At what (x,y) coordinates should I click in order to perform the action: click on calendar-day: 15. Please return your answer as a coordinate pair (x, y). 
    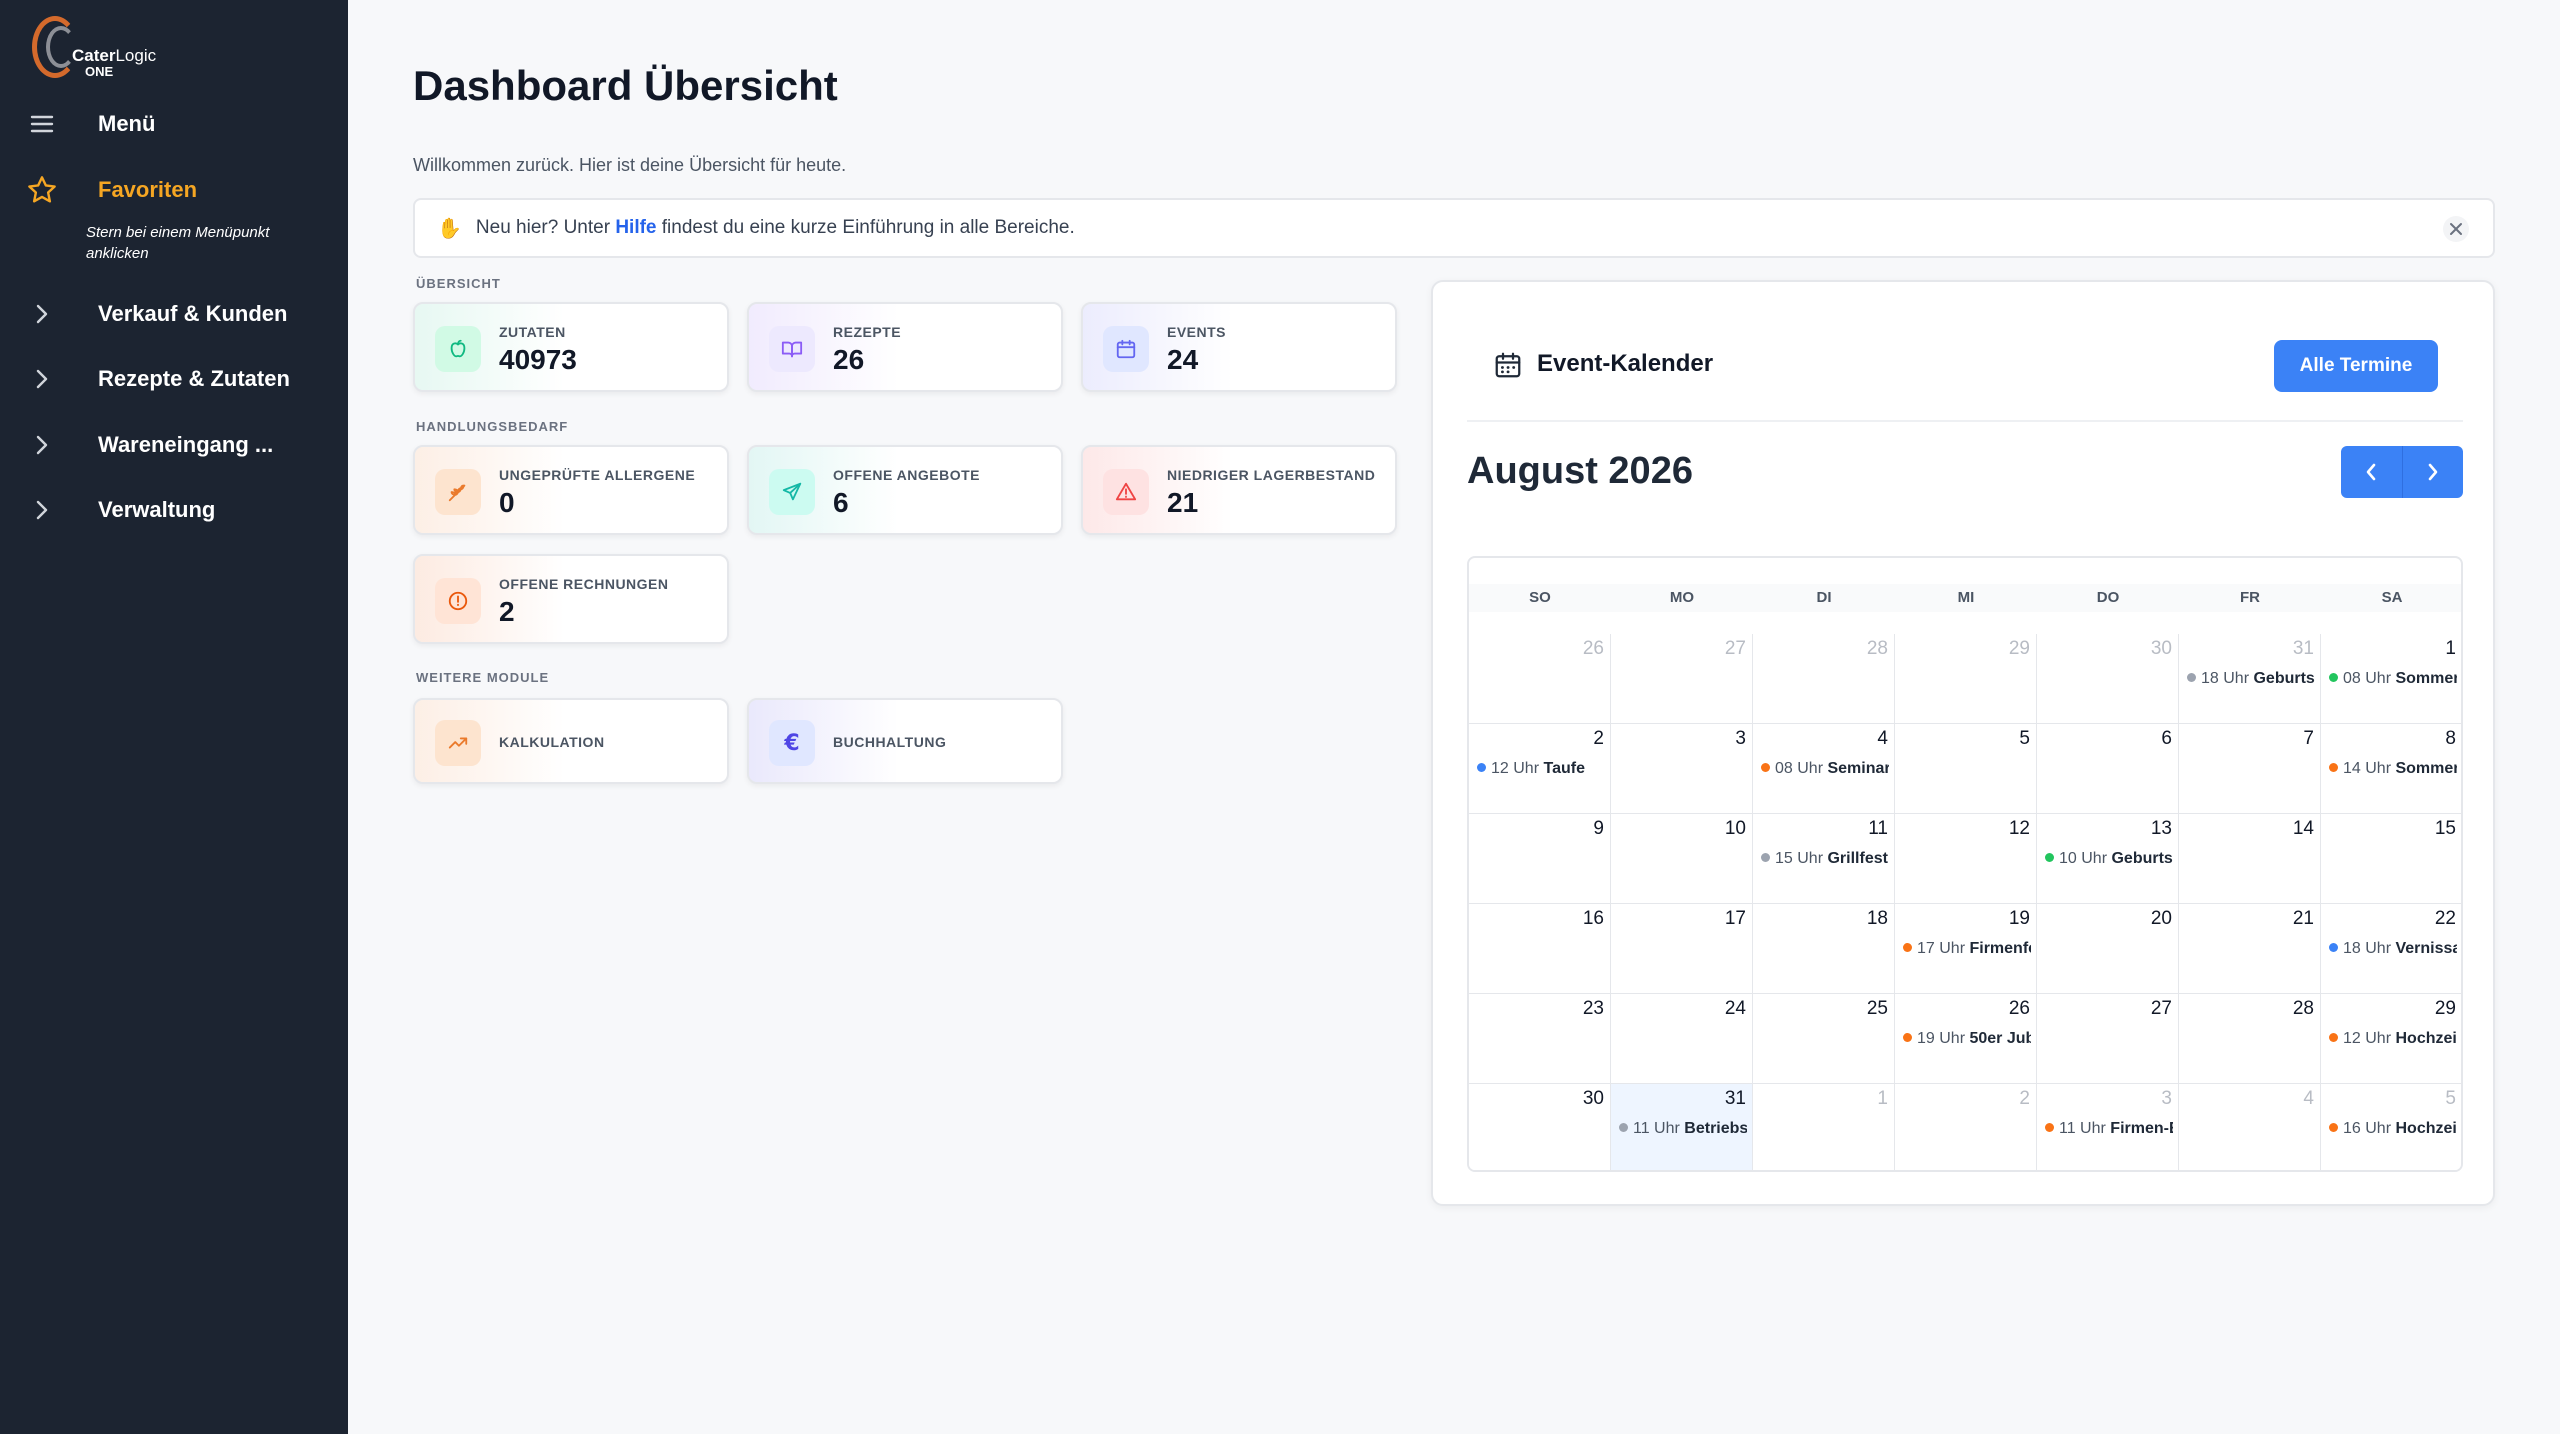
    Looking at the image, I should click on (2391, 859).